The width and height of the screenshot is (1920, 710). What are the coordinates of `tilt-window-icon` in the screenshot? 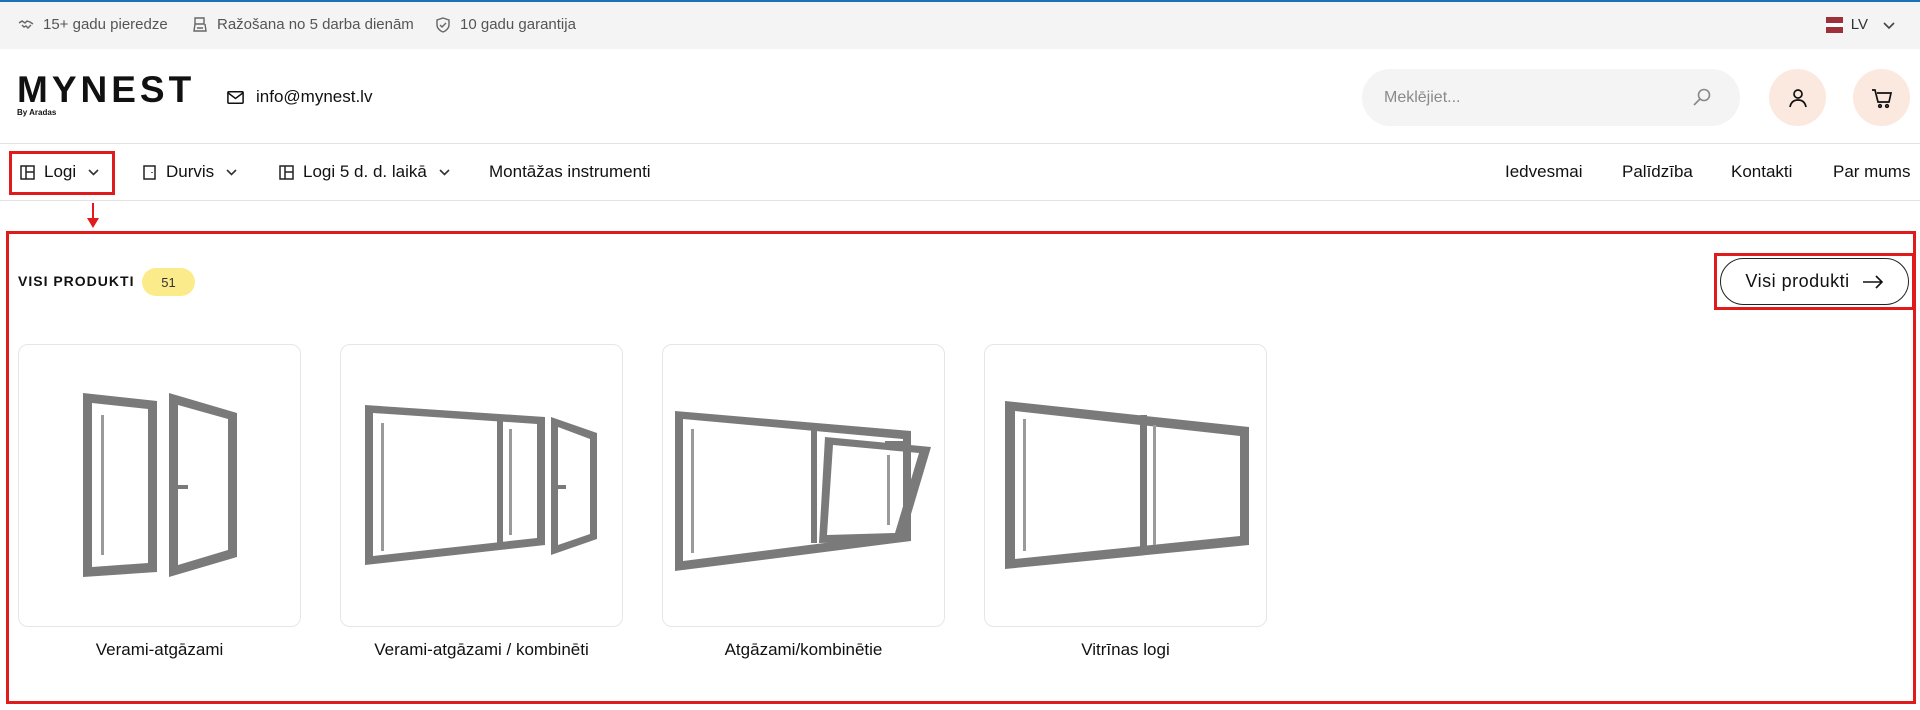 It's located at (803, 491).